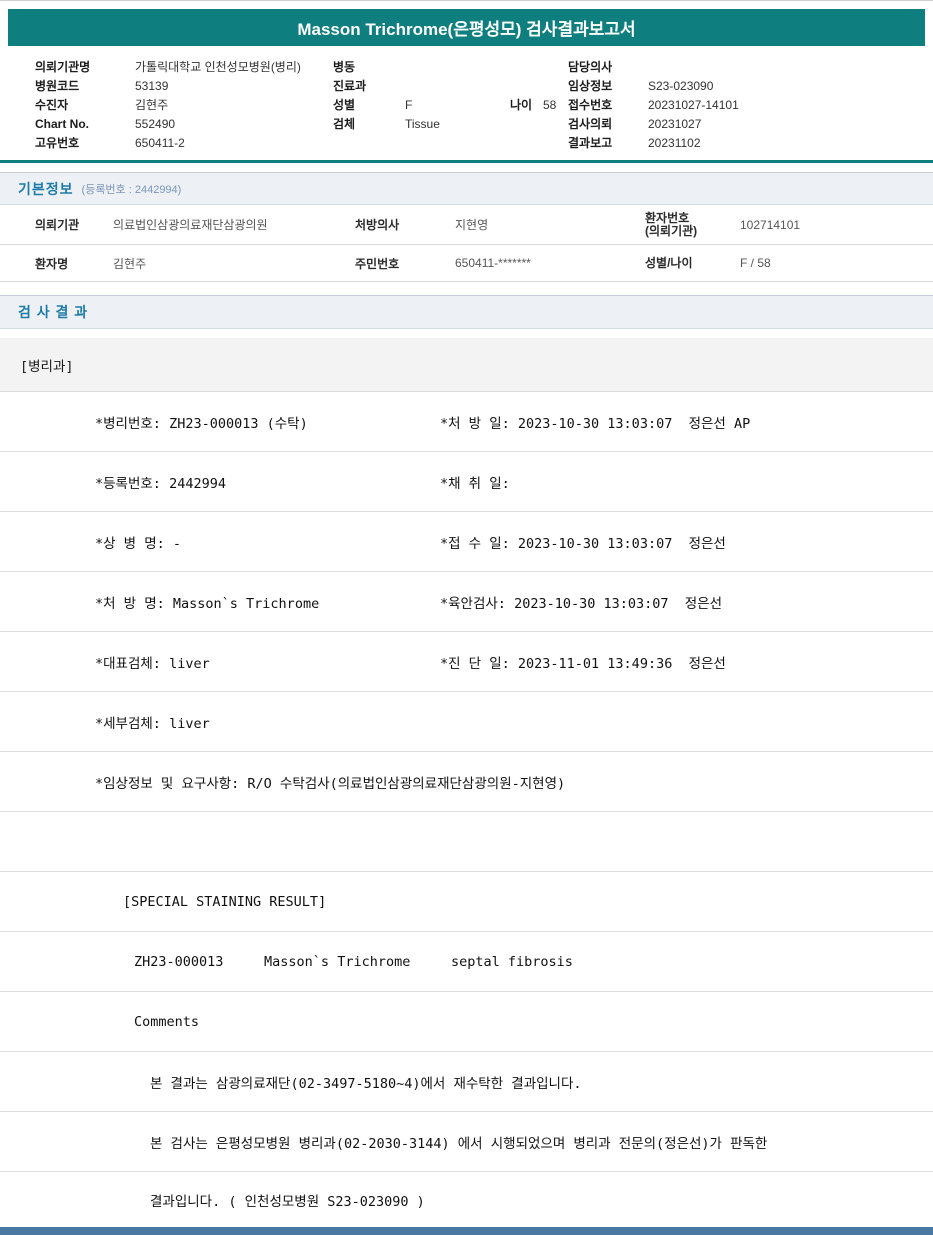 This screenshot has width=933, height=1235. What do you see at coordinates (671, 224) in the screenshot?
I see `cell-label: 환자번호 (의뢰기관)` at bounding box center [671, 224].